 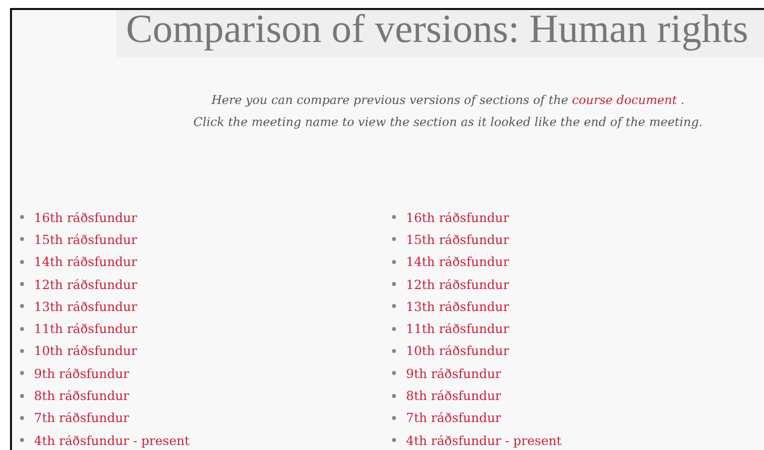 What do you see at coordinates (448, 100) in the screenshot?
I see `intro-text: Here you can compare previous versions of sections of the course document .` at bounding box center [448, 100].